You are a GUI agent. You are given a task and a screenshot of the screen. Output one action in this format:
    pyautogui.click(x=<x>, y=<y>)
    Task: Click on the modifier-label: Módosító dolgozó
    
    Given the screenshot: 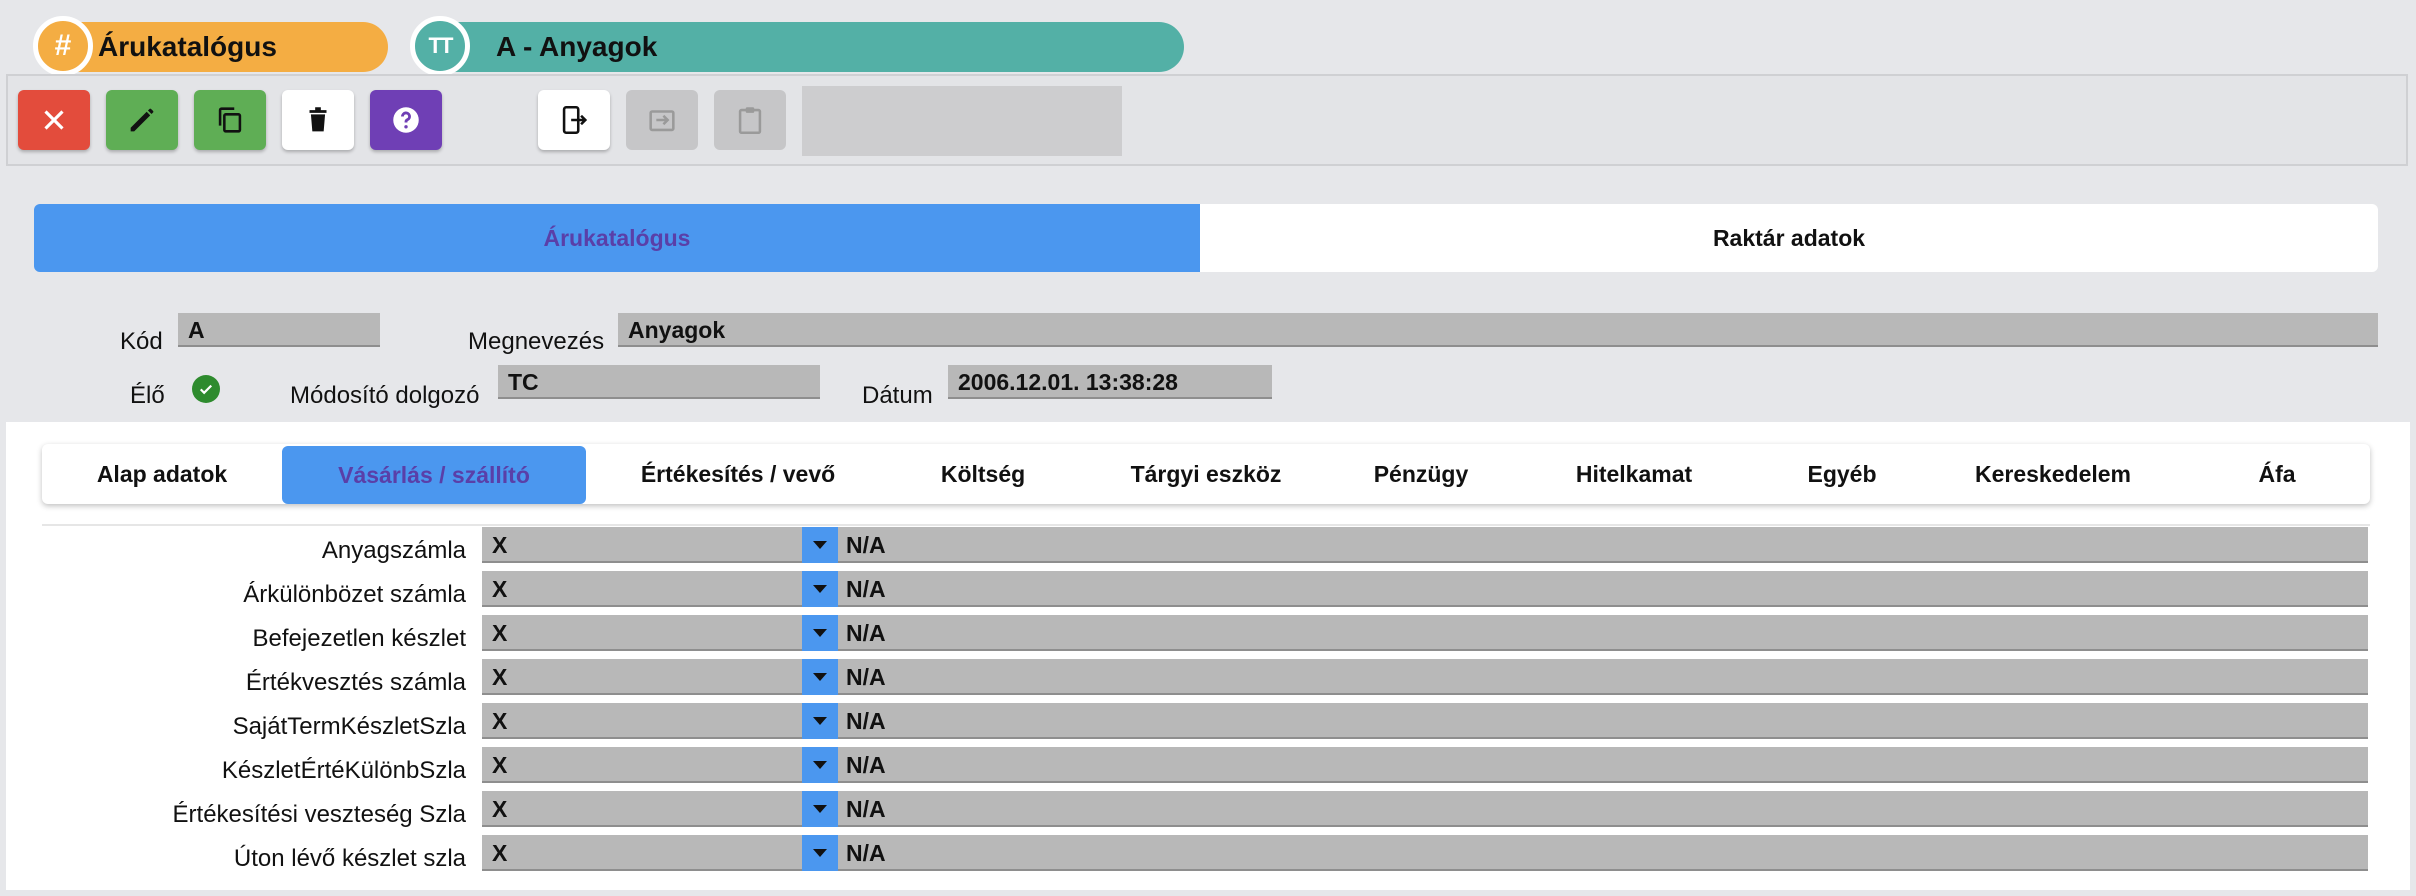 What is the action you would take?
    pyautogui.click(x=385, y=395)
    